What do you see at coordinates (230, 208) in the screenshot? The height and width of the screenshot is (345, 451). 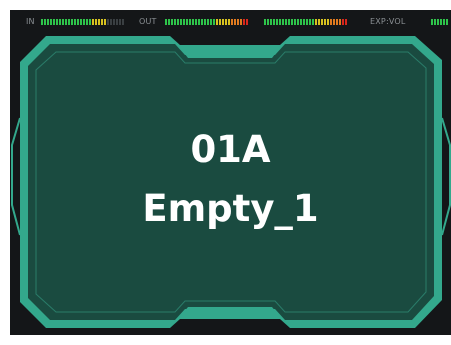 I see `preset-name: Empty_1` at bounding box center [230, 208].